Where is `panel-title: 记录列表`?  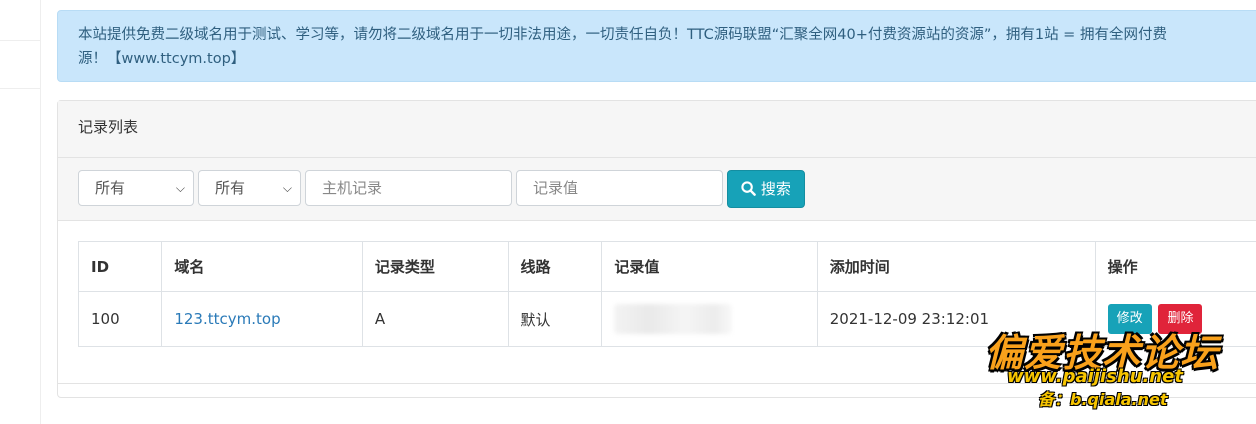 panel-title: 记录列表 is located at coordinates (657, 129).